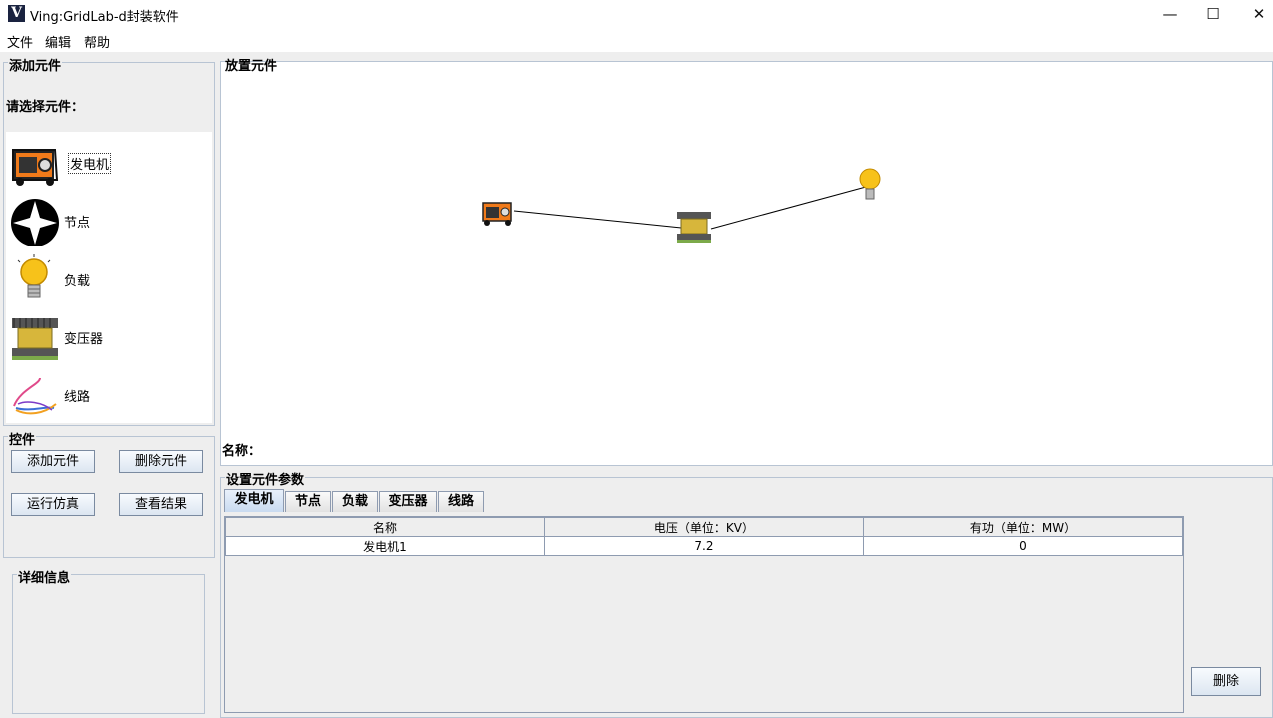 The width and height of the screenshot is (1273, 718). What do you see at coordinates (636, 40) in the screenshot?
I see `menu-bar: 文件 编辑 帮助` at bounding box center [636, 40].